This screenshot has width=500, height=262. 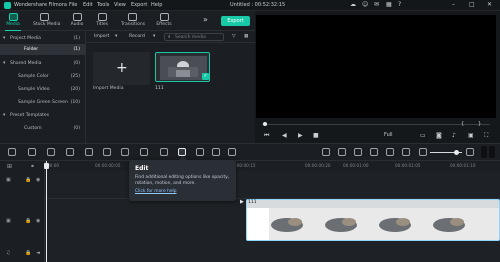 What do you see at coordinates (12, 152) in the screenshot?
I see `undo-icon` at bounding box center [12, 152].